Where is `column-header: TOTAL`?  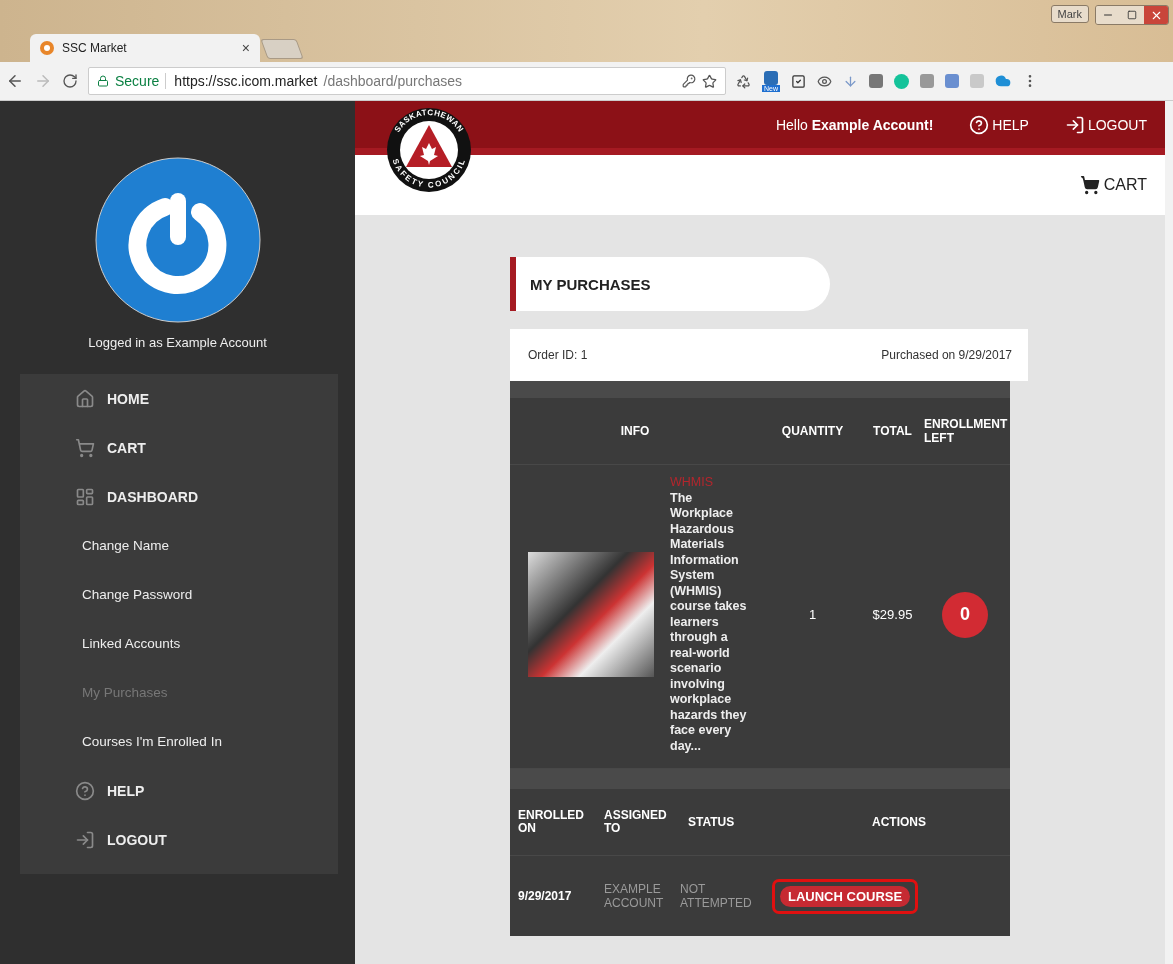
column-header: TOTAL is located at coordinates (892, 431).